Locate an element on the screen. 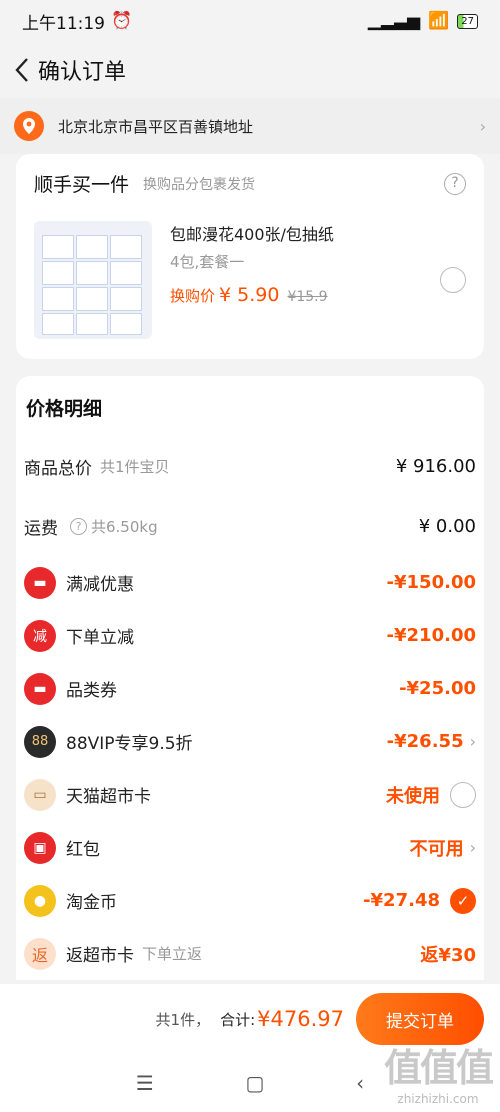 This screenshot has height=1112, width=500. row-value: -¥25.00 is located at coordinates (437, 688).